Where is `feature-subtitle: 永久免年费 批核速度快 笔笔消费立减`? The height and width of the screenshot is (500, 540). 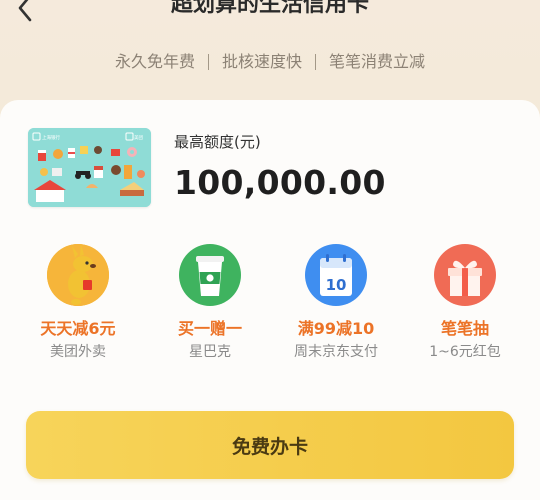 feature-subtitle: 永久免年费 批核速度快 笔笔消费立减 is located at coordinates (270, 62).